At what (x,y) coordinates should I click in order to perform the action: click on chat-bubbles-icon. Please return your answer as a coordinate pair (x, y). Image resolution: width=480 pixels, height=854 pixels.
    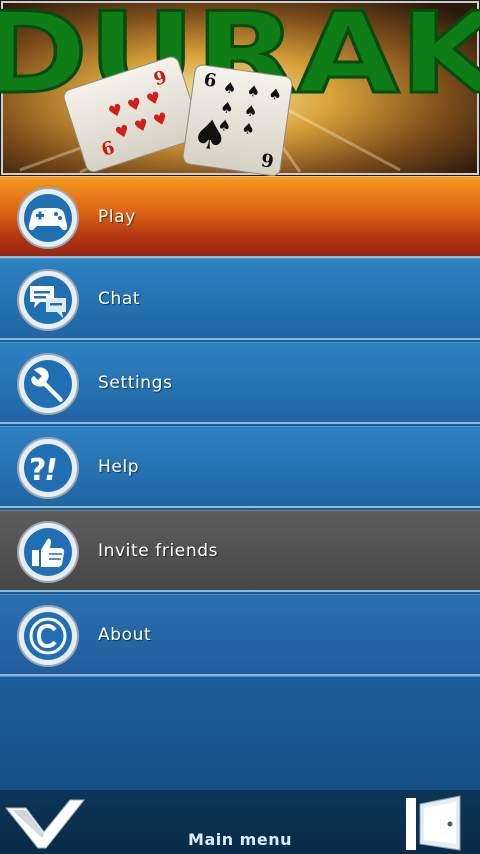
    Looking at the image, I should click on (48, 300).